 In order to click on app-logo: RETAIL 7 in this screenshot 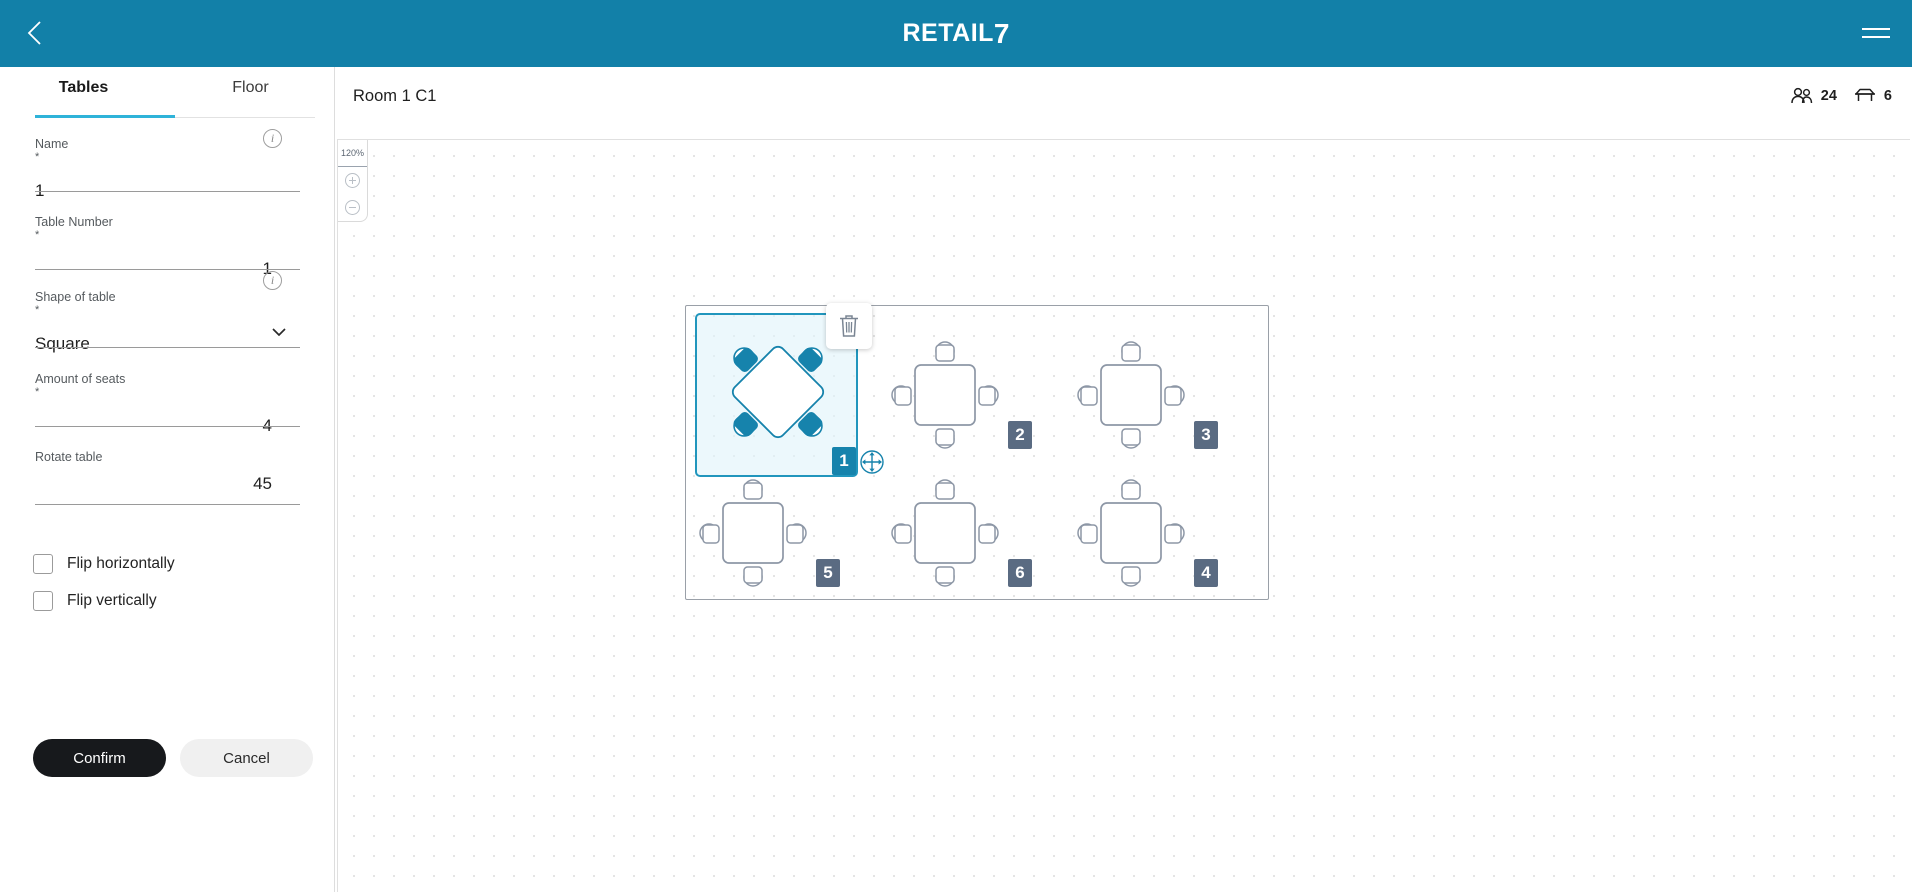, I will do `click(956, 33)`.